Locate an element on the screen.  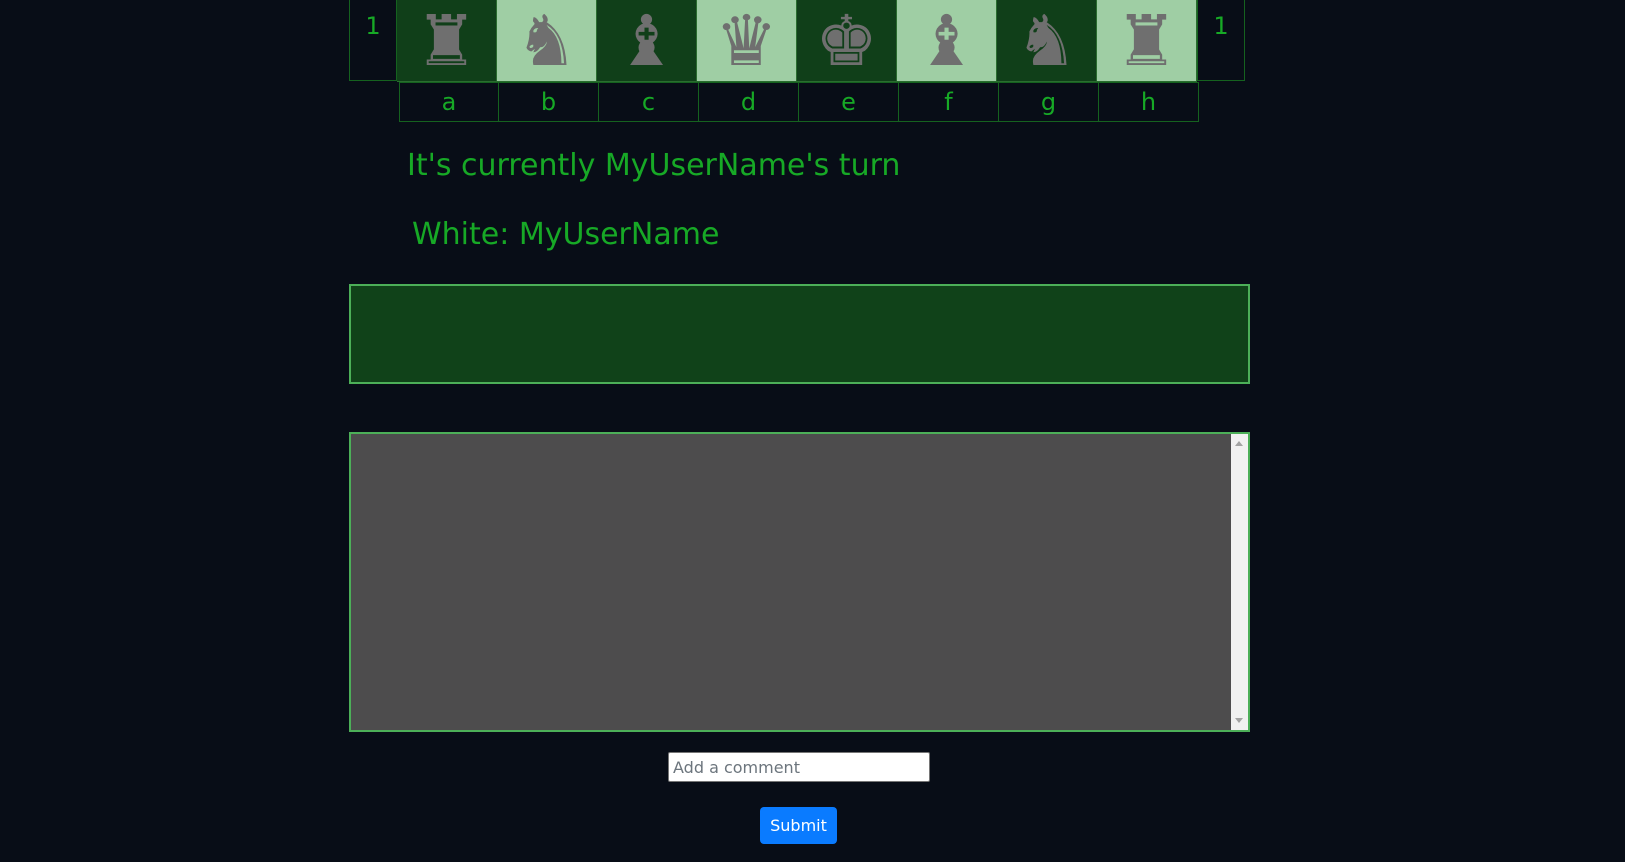
square-c1: ♝ is located at coordinates (647, 41).